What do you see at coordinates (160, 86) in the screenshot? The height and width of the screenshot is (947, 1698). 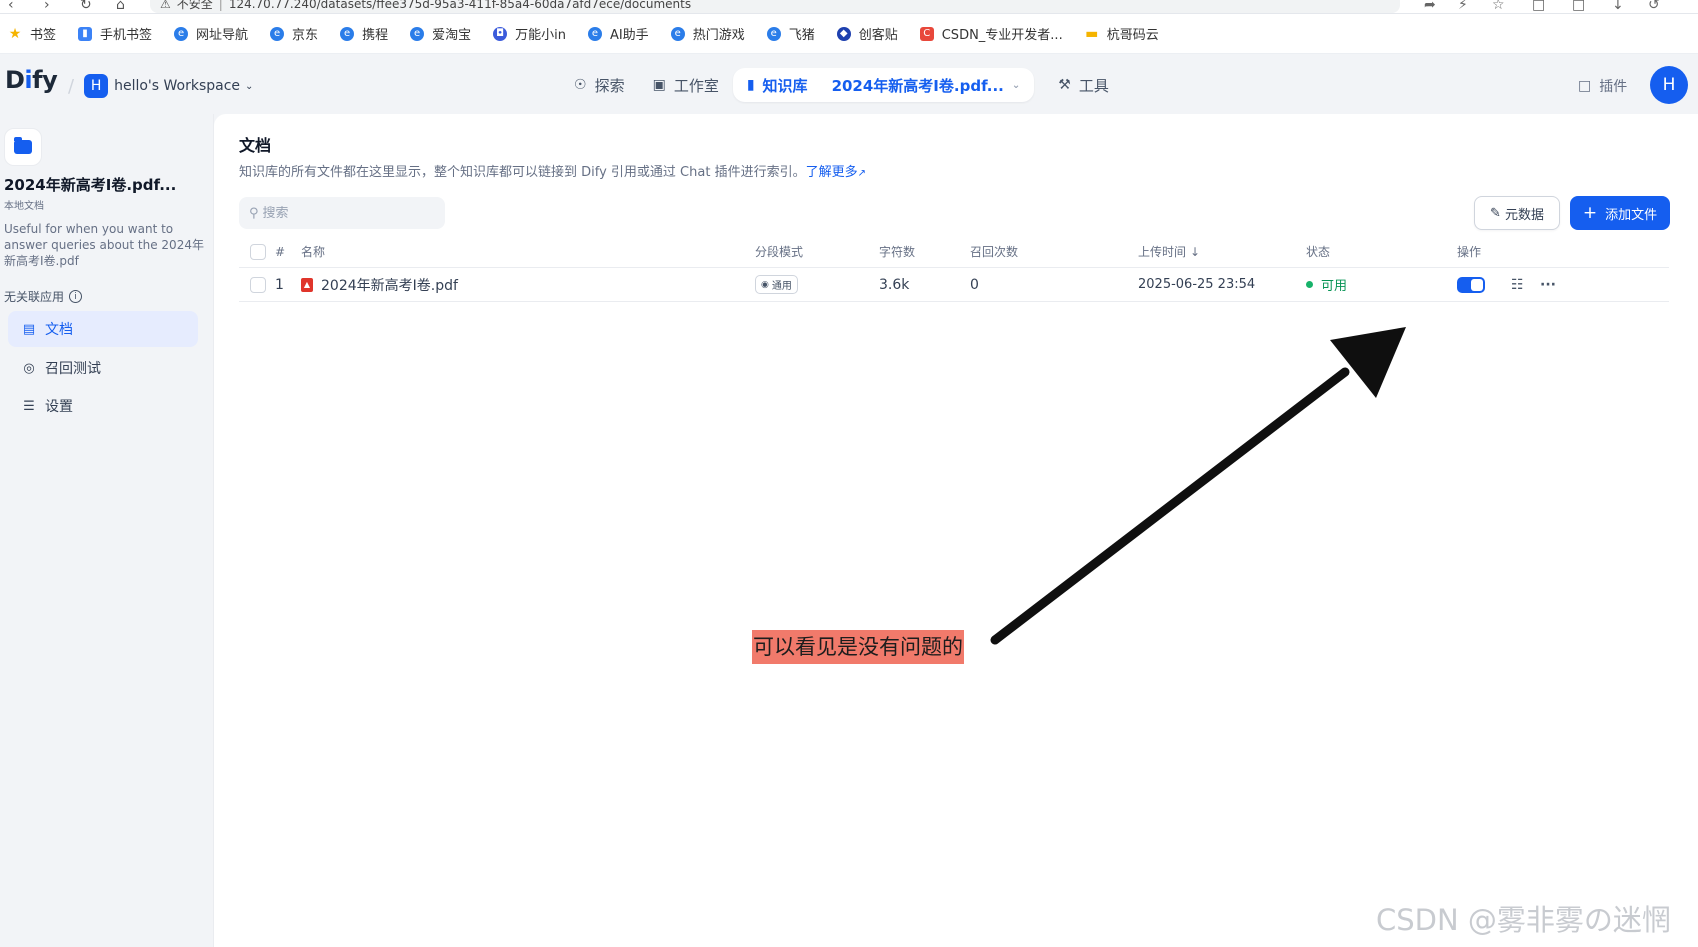 I see `workspace-switcher: / H hello's Workspace ⌄` at bounding box center [160, 86].